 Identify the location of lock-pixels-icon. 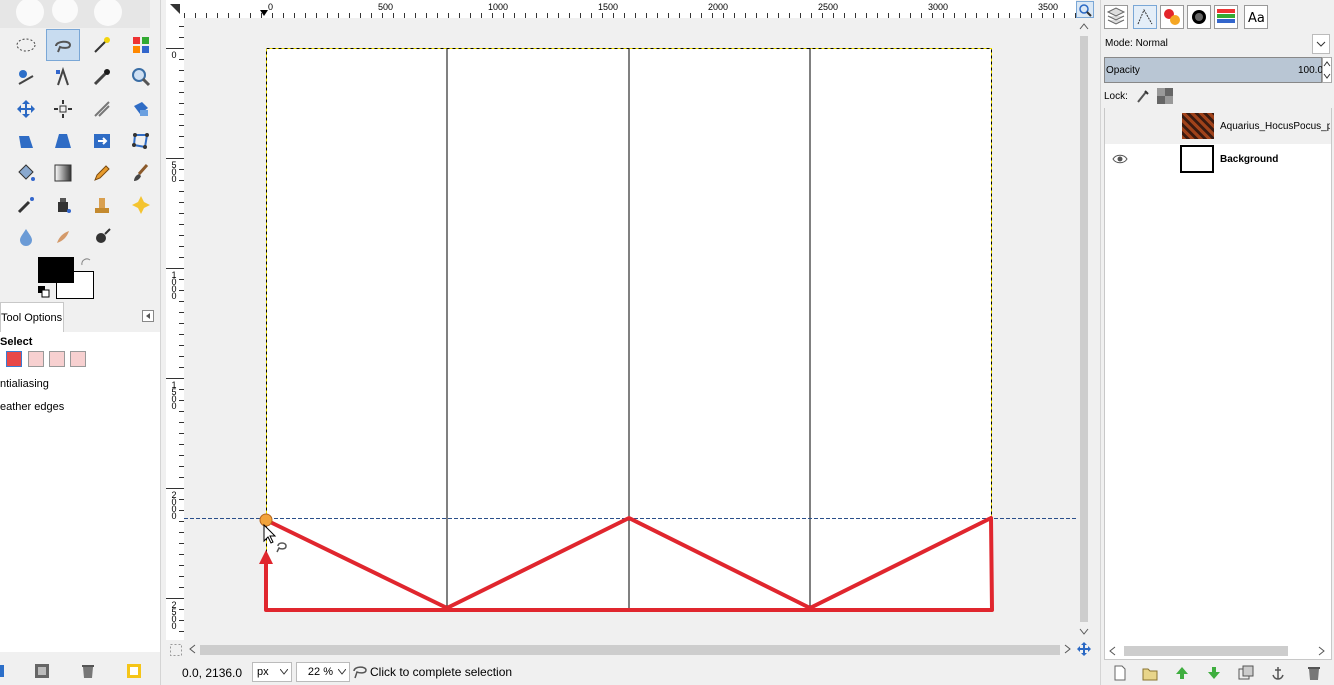
(1143, 96).